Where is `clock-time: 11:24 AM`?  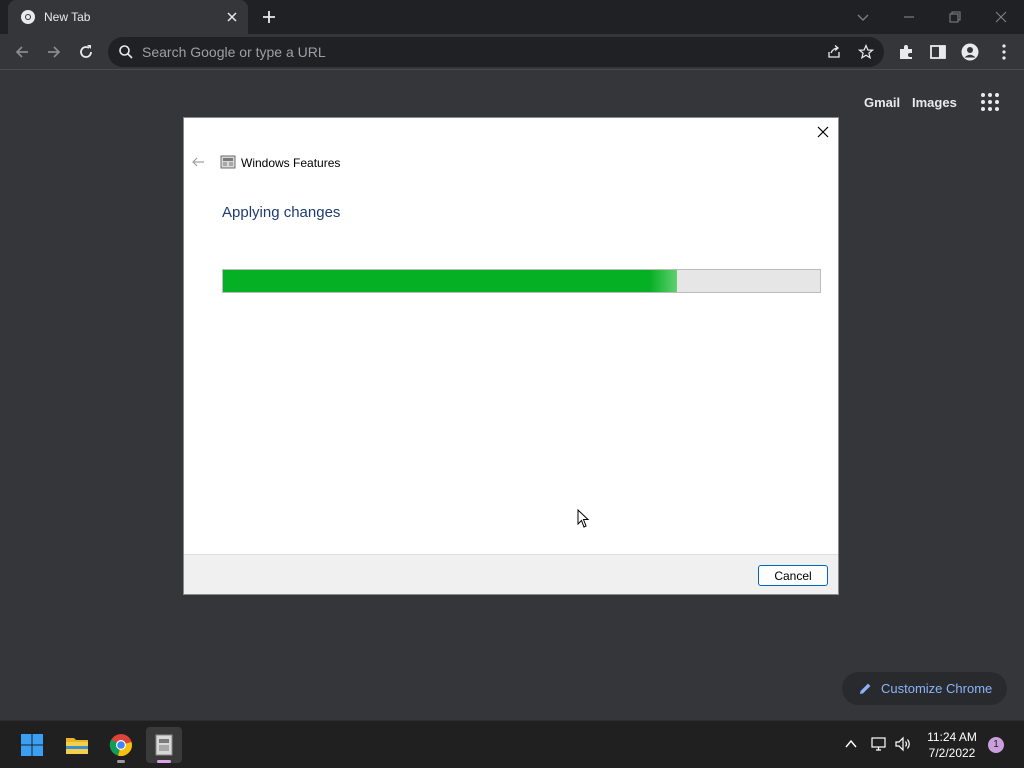 clock-time: 11:24 AM is located at coordinates (952, 737).